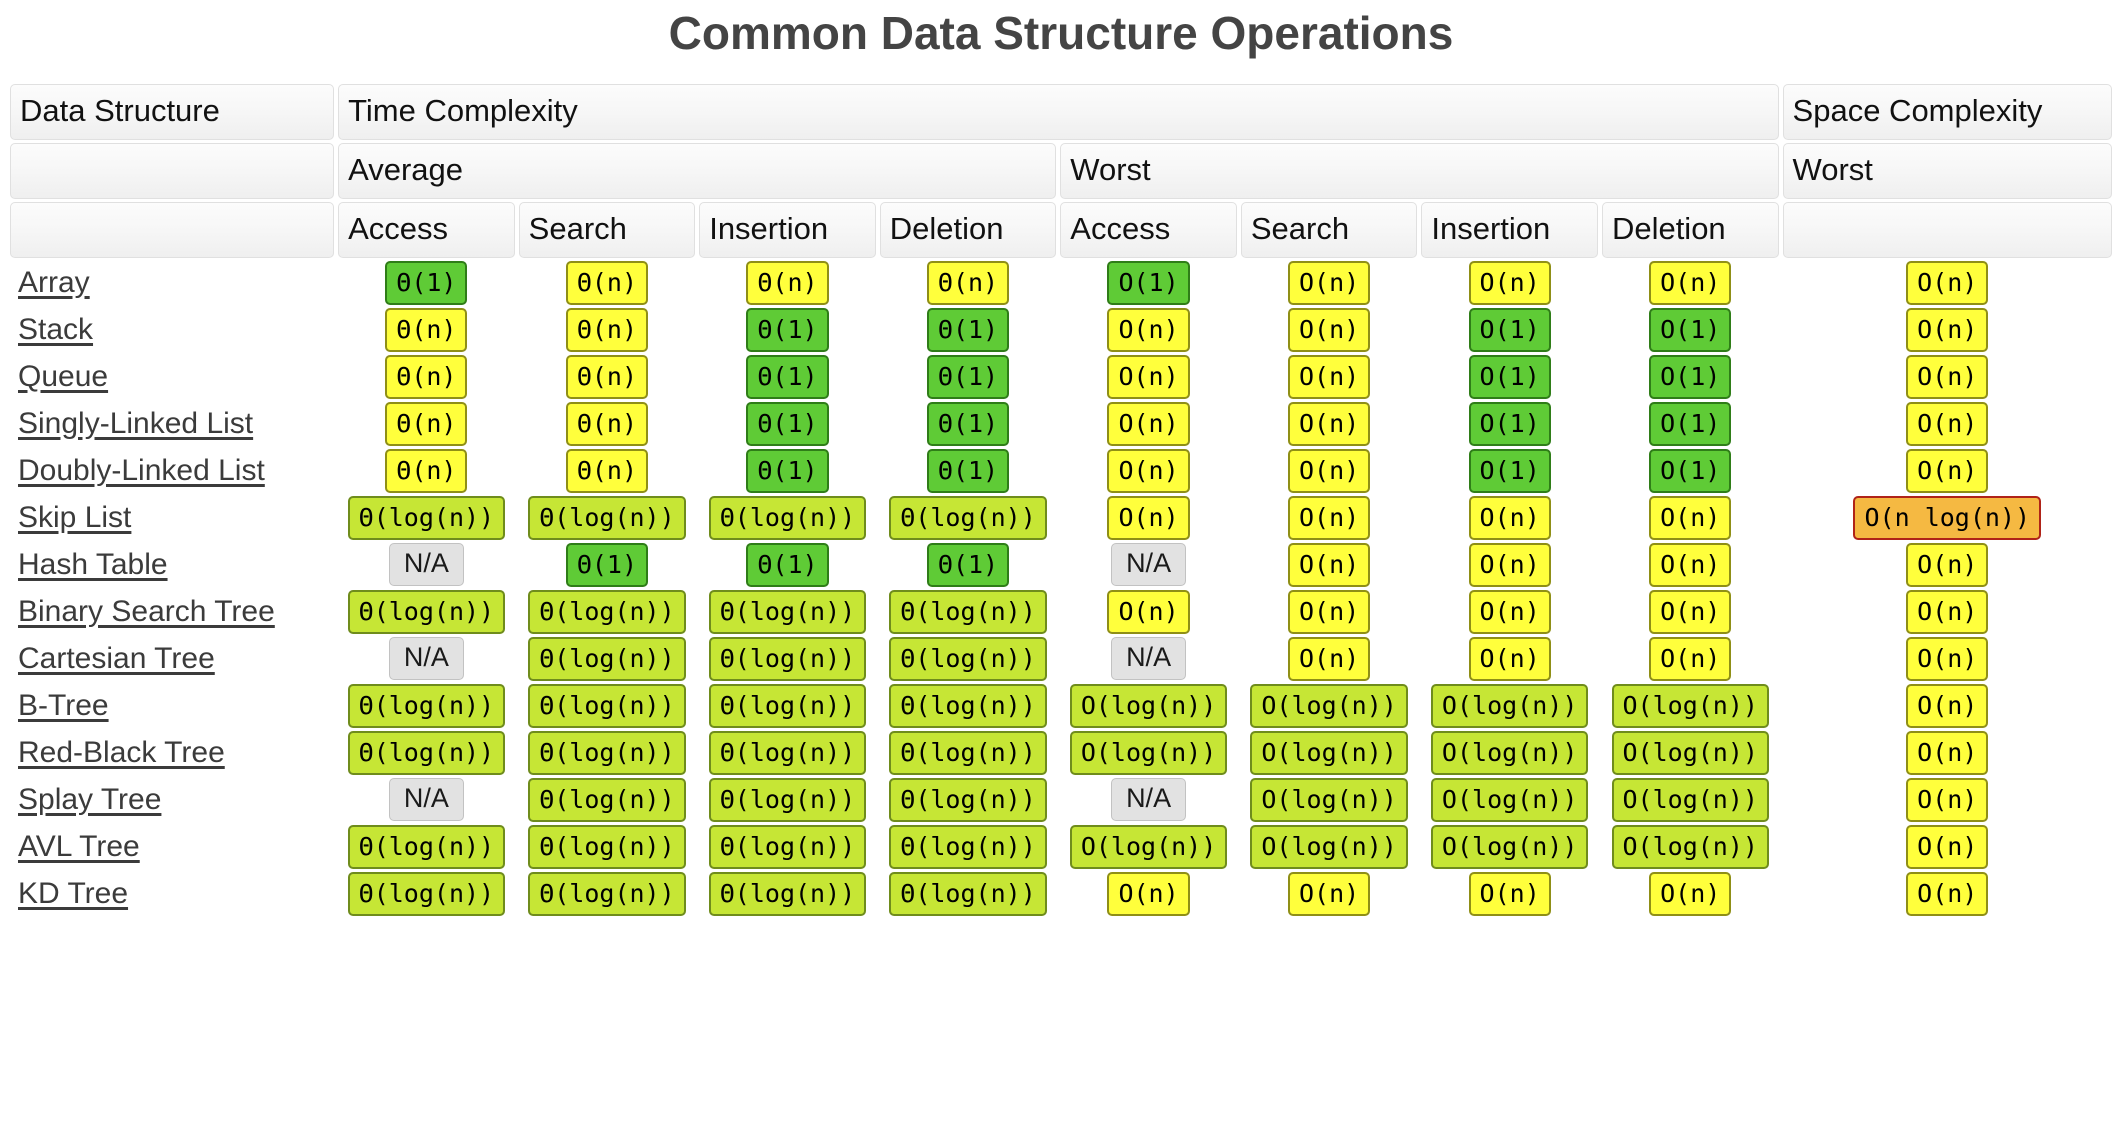 The width and height of the screenshot is (2122, 1128). Describe the element at coordinates (172, 894) in the screenshot. I see `row-link-kd-tree: KD Tree` at that location.